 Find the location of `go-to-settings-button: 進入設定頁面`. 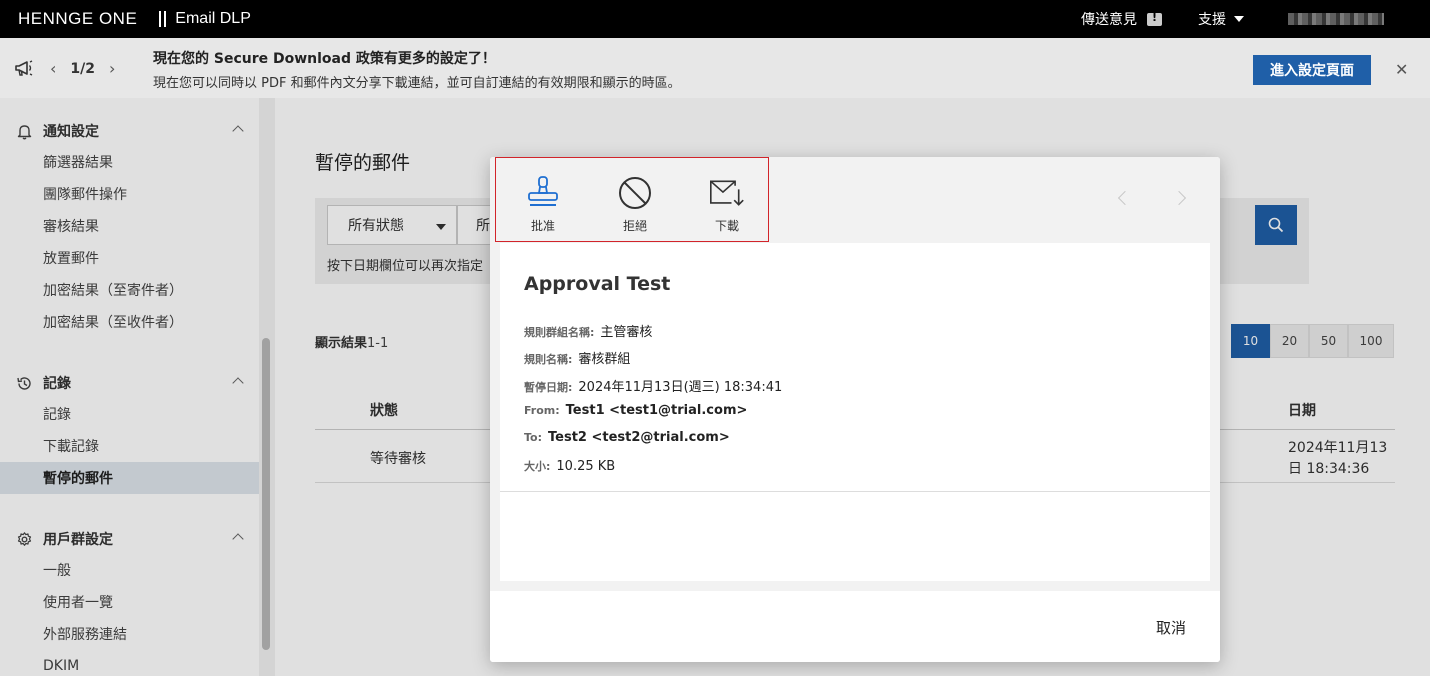

go-to-settings-button: 進入設定頁面 is located at coordinates (1312, 70).